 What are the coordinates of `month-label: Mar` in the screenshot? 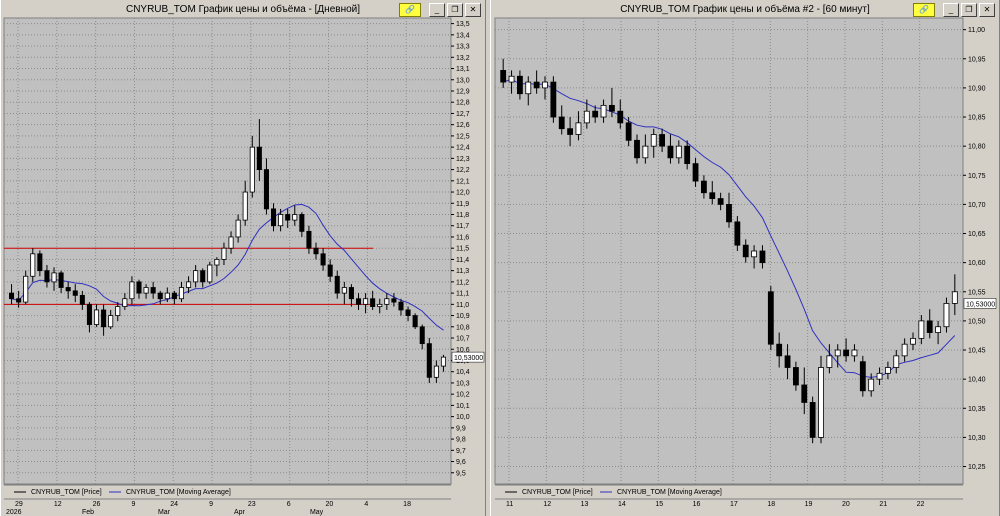 It's located at (164, 512).